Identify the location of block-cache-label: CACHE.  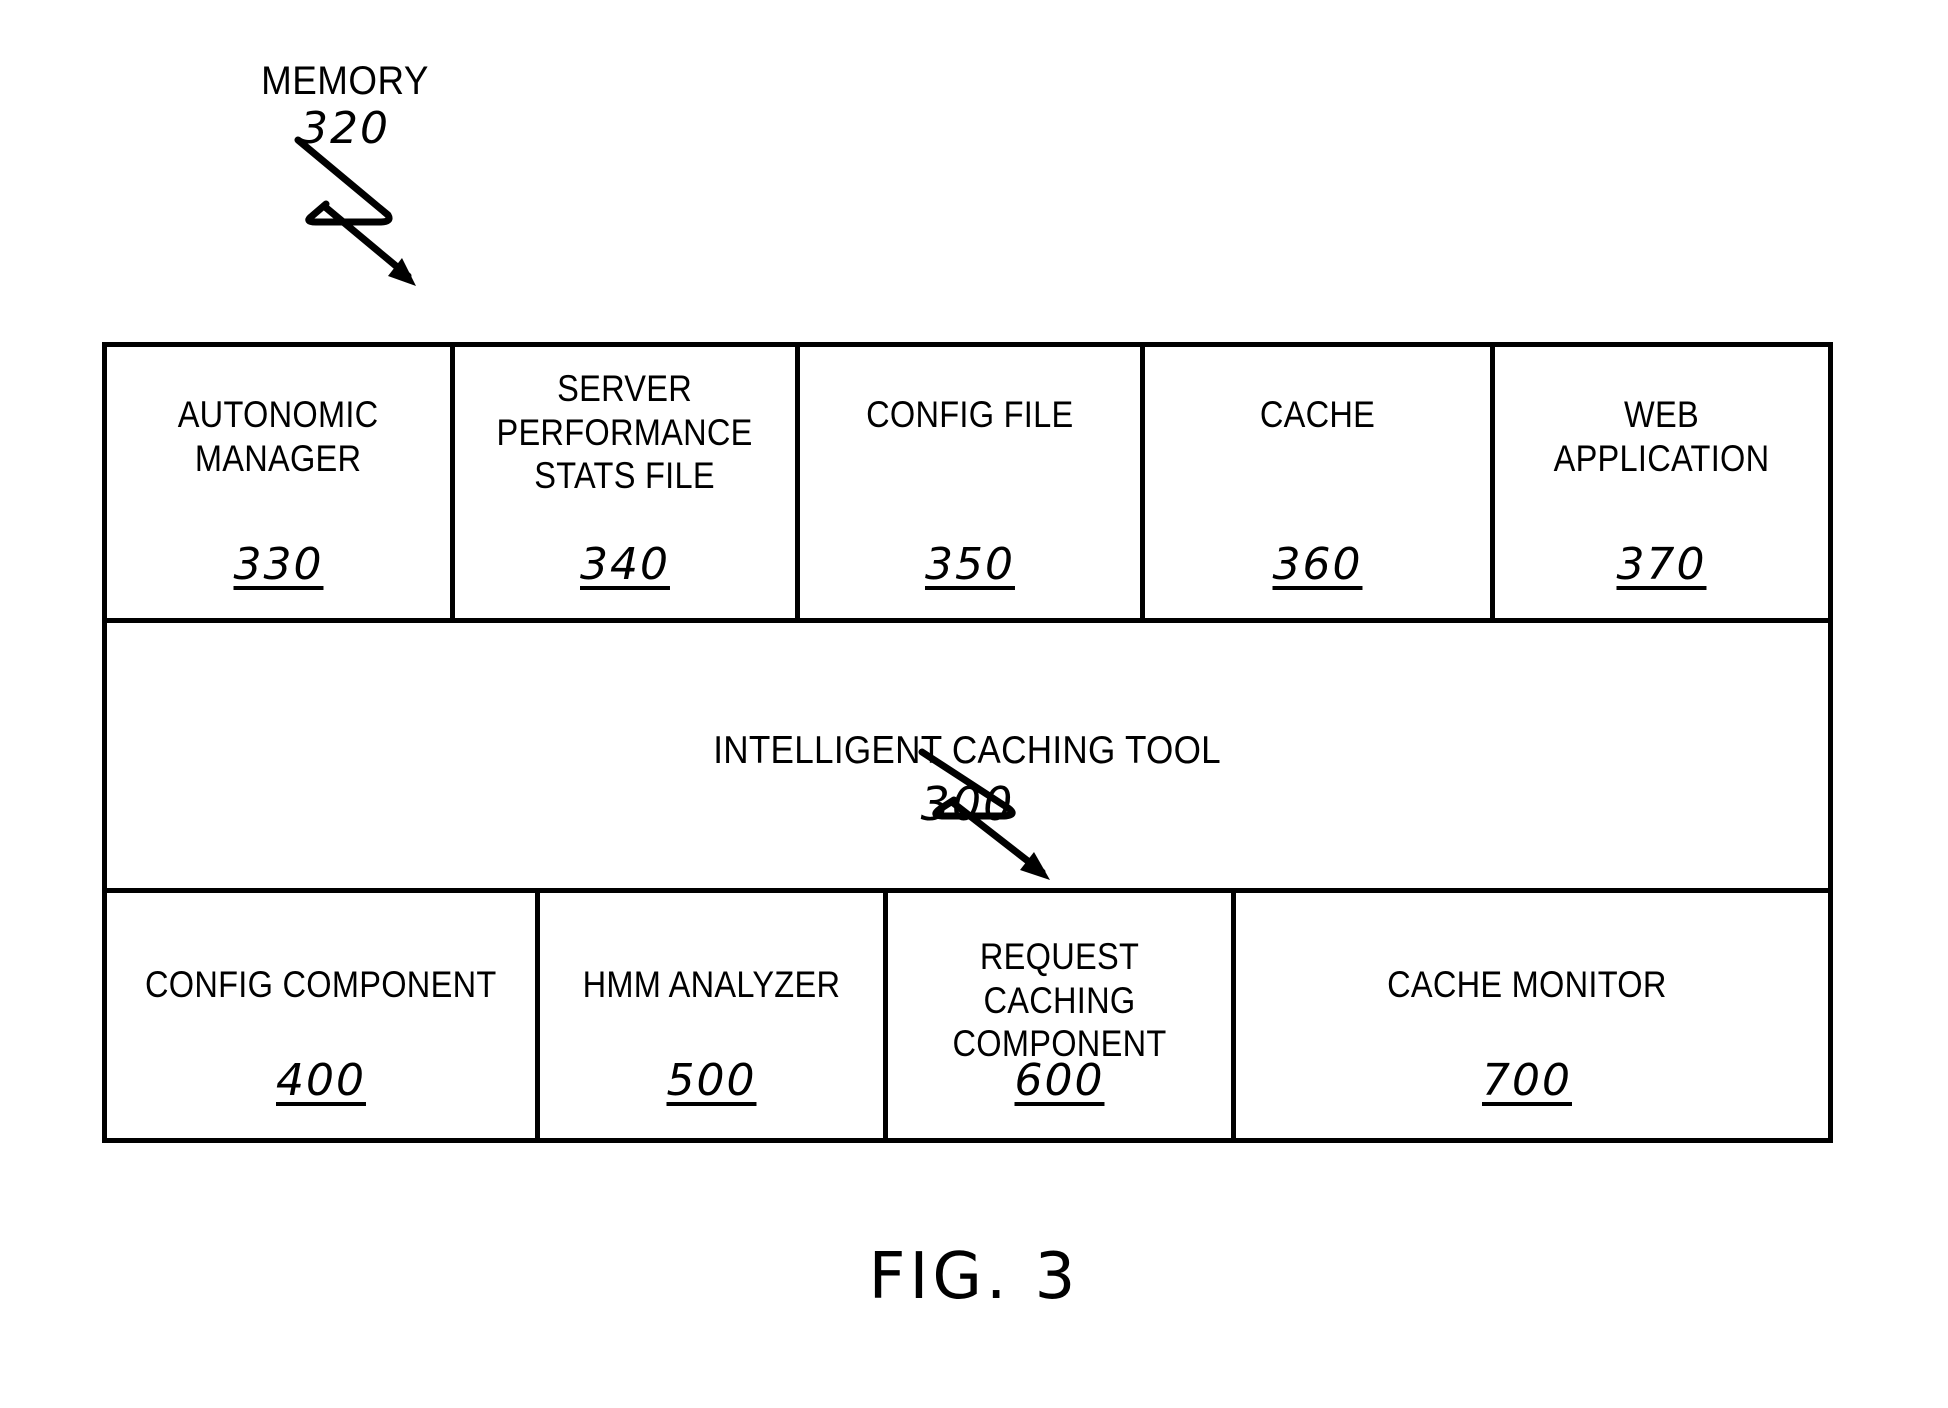
(1317, 414).